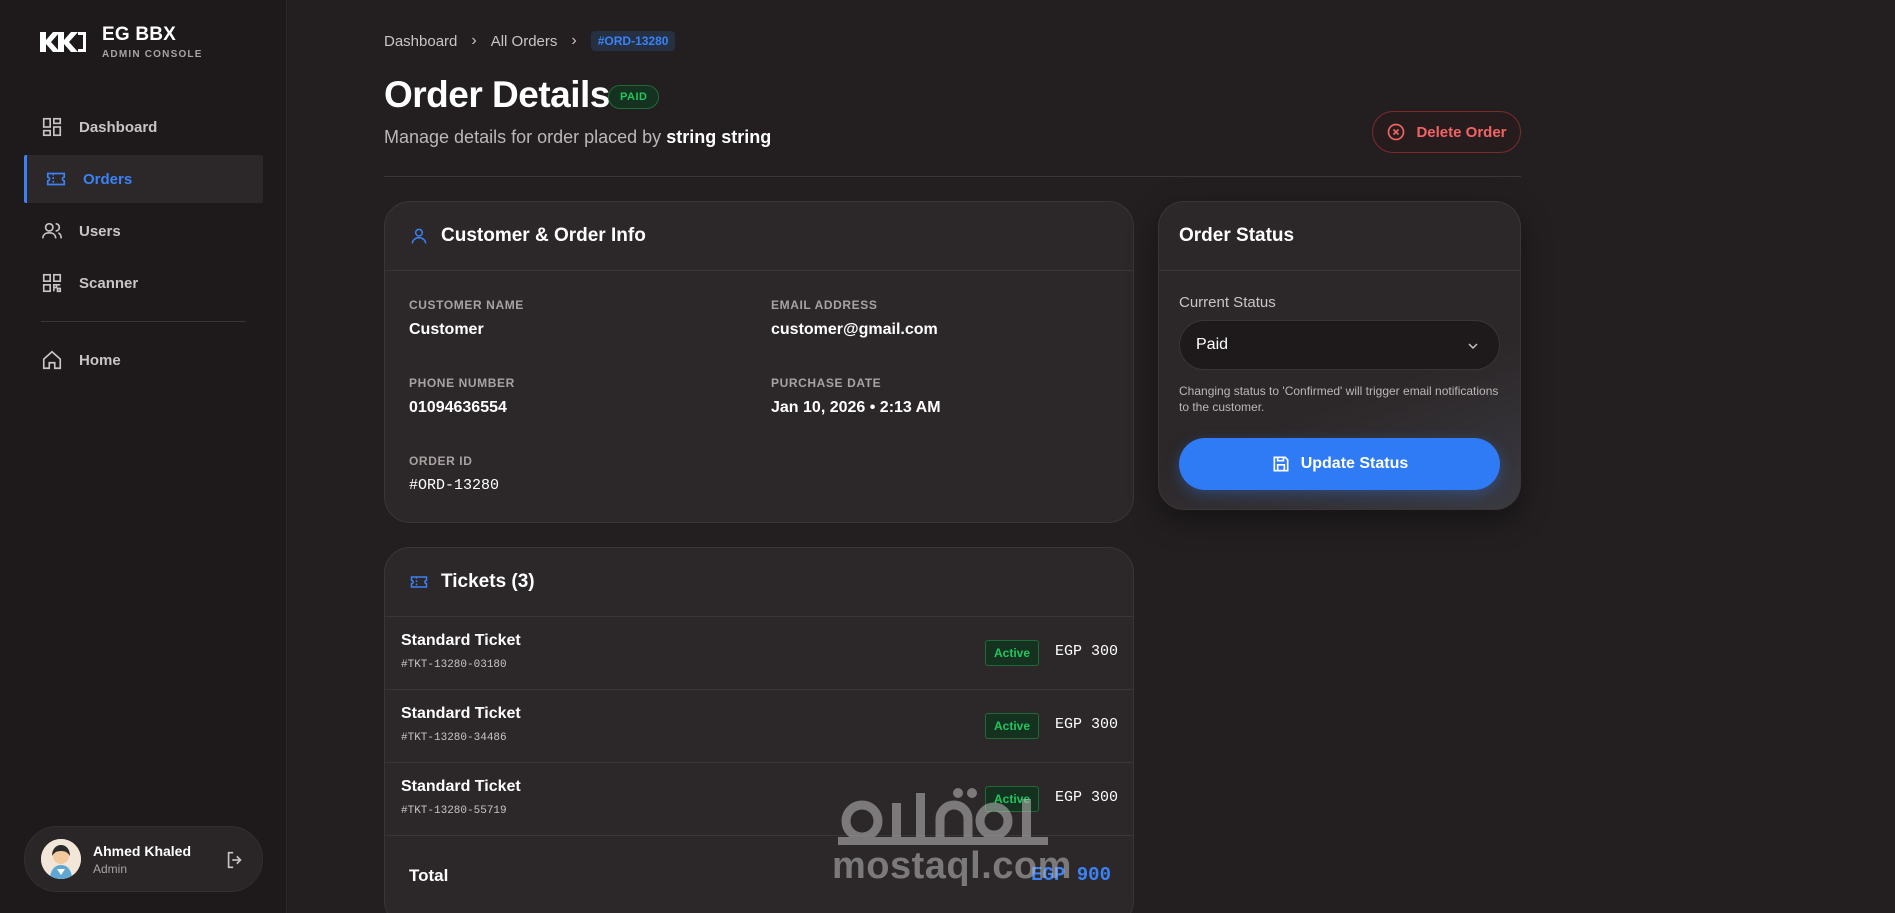  I want to click on header-divider, so click(952, 176).